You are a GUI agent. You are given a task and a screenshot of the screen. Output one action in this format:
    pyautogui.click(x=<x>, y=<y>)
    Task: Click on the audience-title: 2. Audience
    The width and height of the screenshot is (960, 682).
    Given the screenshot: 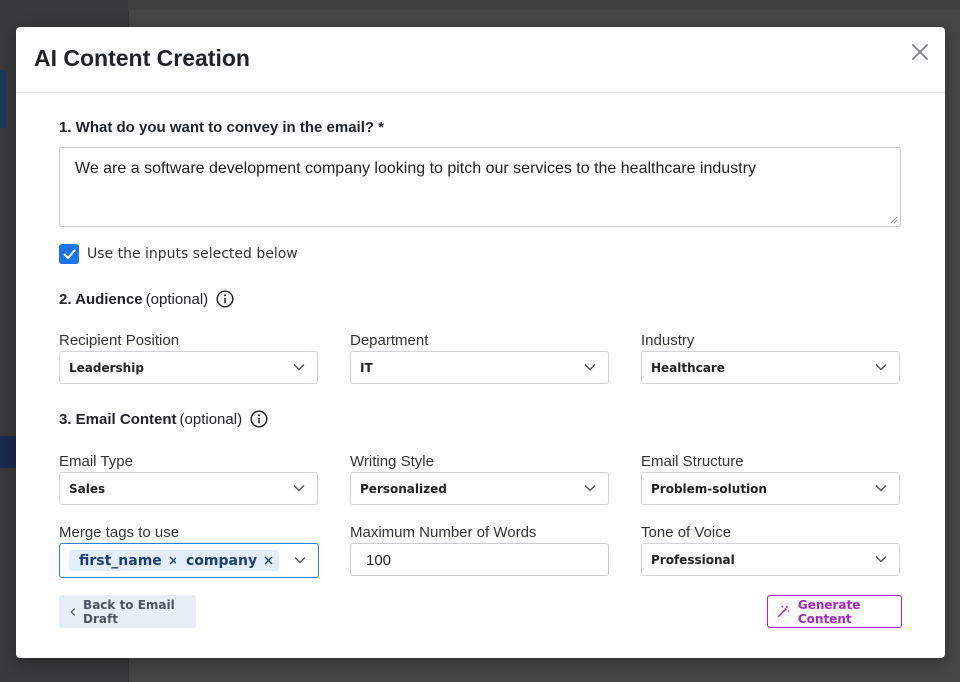 What is the action you would take?
    pyautogui.click(x=101, y=299)
    